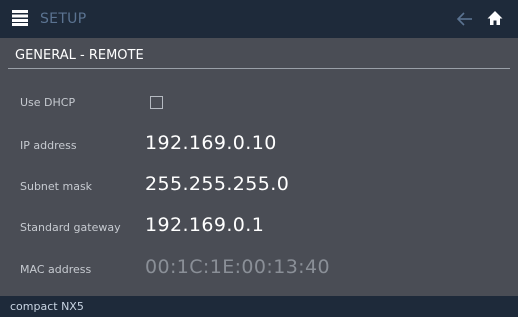 The width and height of the screenshot is (518, 317). I want to click on section-divider, so click(259, 68).